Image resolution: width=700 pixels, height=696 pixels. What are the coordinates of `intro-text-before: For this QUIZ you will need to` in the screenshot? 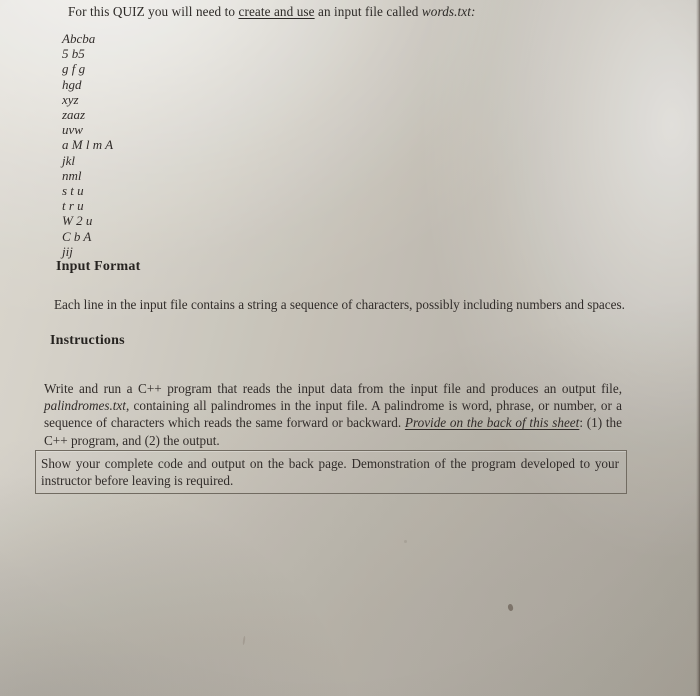 It's located at (153, 11).